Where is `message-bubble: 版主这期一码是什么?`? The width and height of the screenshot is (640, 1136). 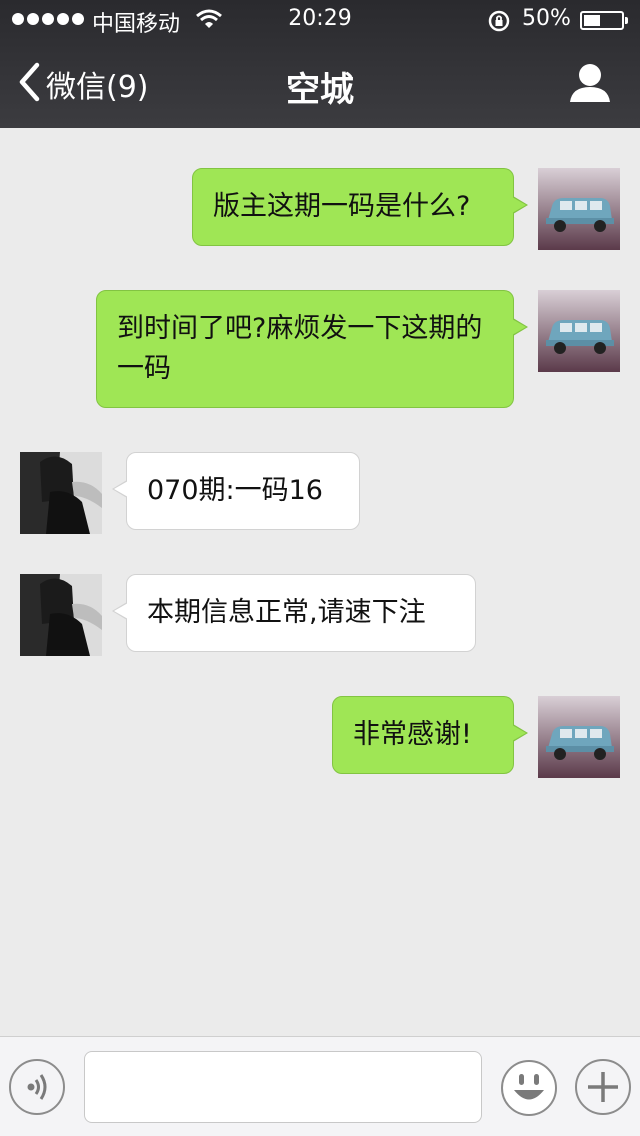
message-bubble: 版主这期一码是什么? is located at coordinates (360, 207).